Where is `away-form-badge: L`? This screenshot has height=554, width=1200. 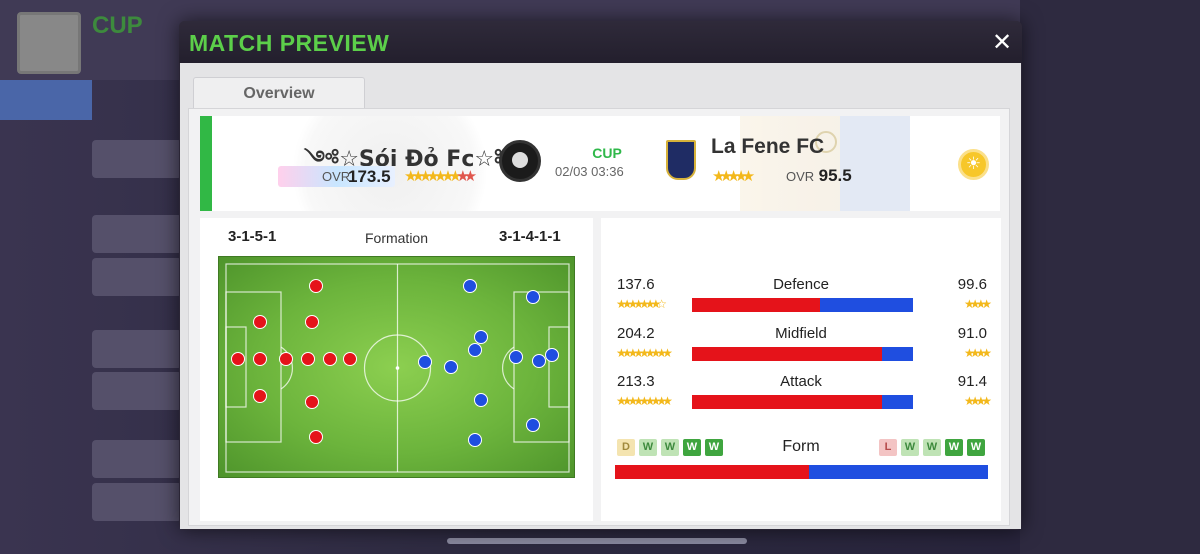 away-form-badge: L is located at coordinates (888, 447).